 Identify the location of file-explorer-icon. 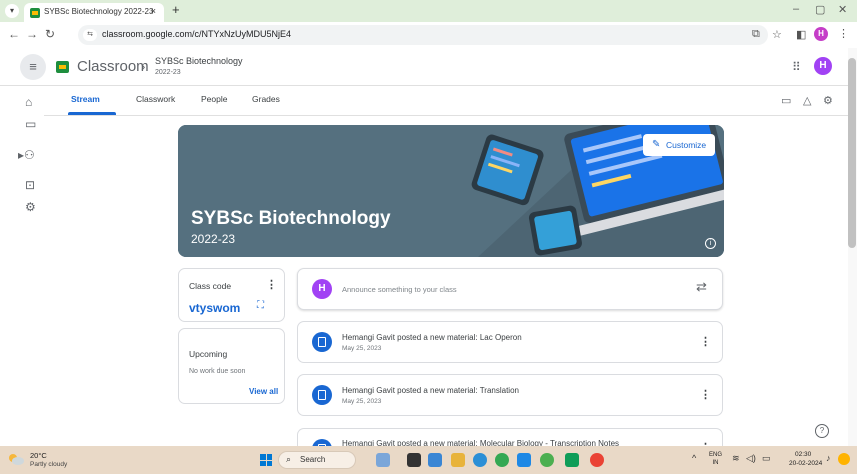
(458, 460).